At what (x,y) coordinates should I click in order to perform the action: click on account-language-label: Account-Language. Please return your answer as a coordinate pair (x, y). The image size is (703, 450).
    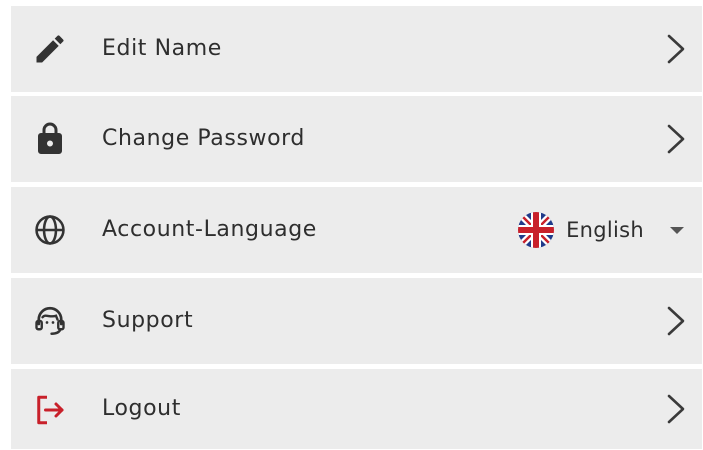
    Looking at the image, I should click on (209, 229).